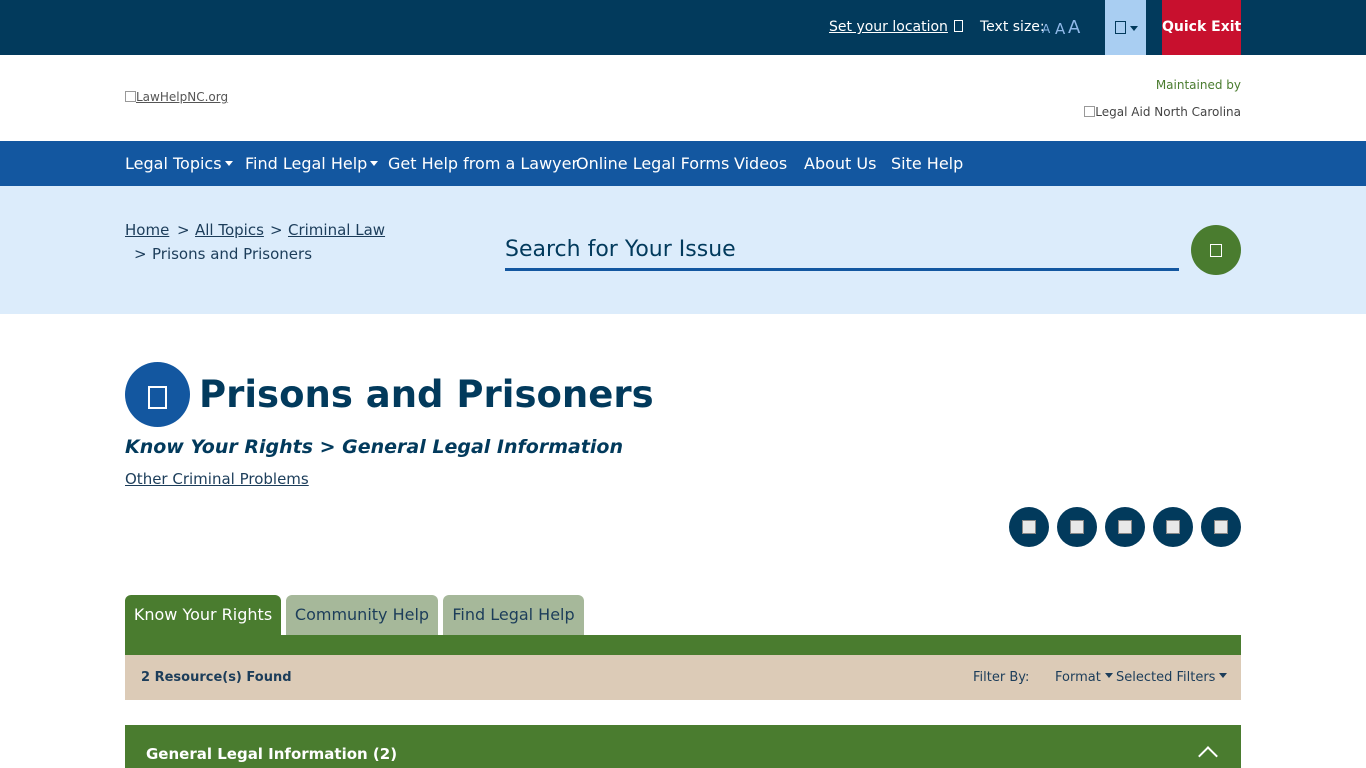 The width and height of the screenshot is (1366, 768). What do you see at coordinates (216, 677) in the screenshot?
I see `resource-count: 2 Resource(s) Found` at bounding box center [216, 677].